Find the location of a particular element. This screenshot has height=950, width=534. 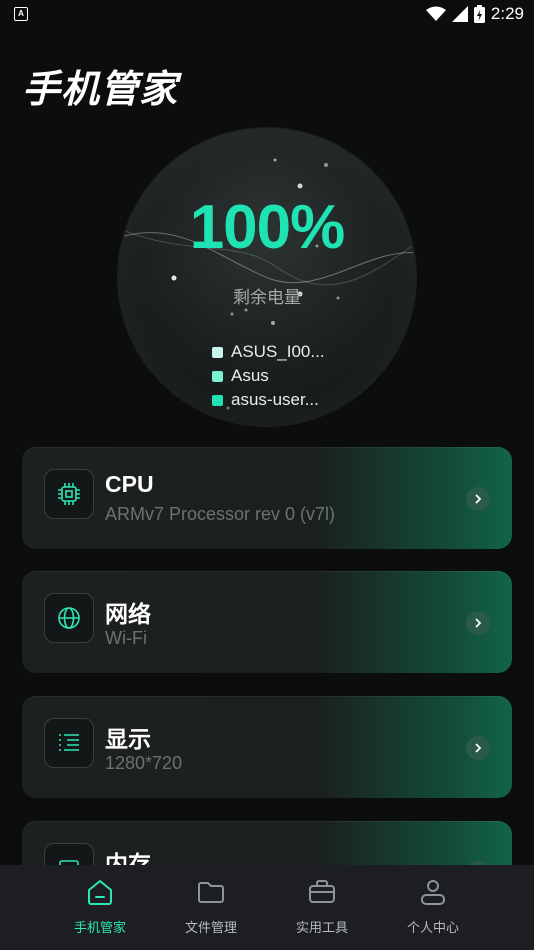

toolbox-icon is located at coordinates (322, 892).